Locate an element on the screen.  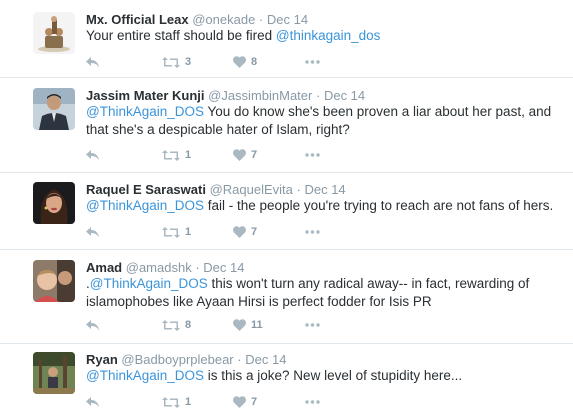
username: @onekade is located at coordinates (223, 19).